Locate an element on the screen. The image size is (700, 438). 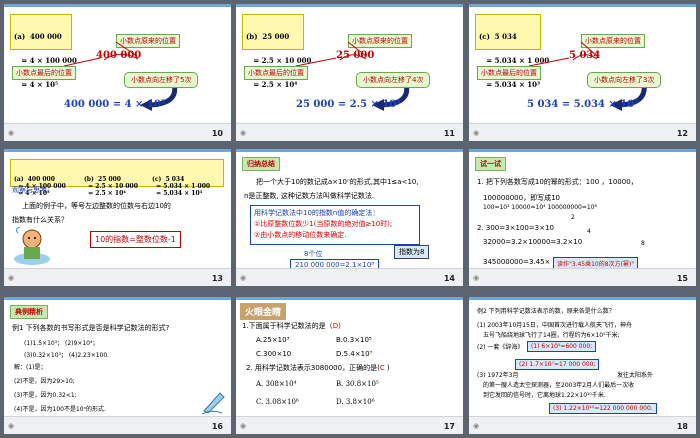
option-a: A.25×10³ is located at coordinates (273, 340).